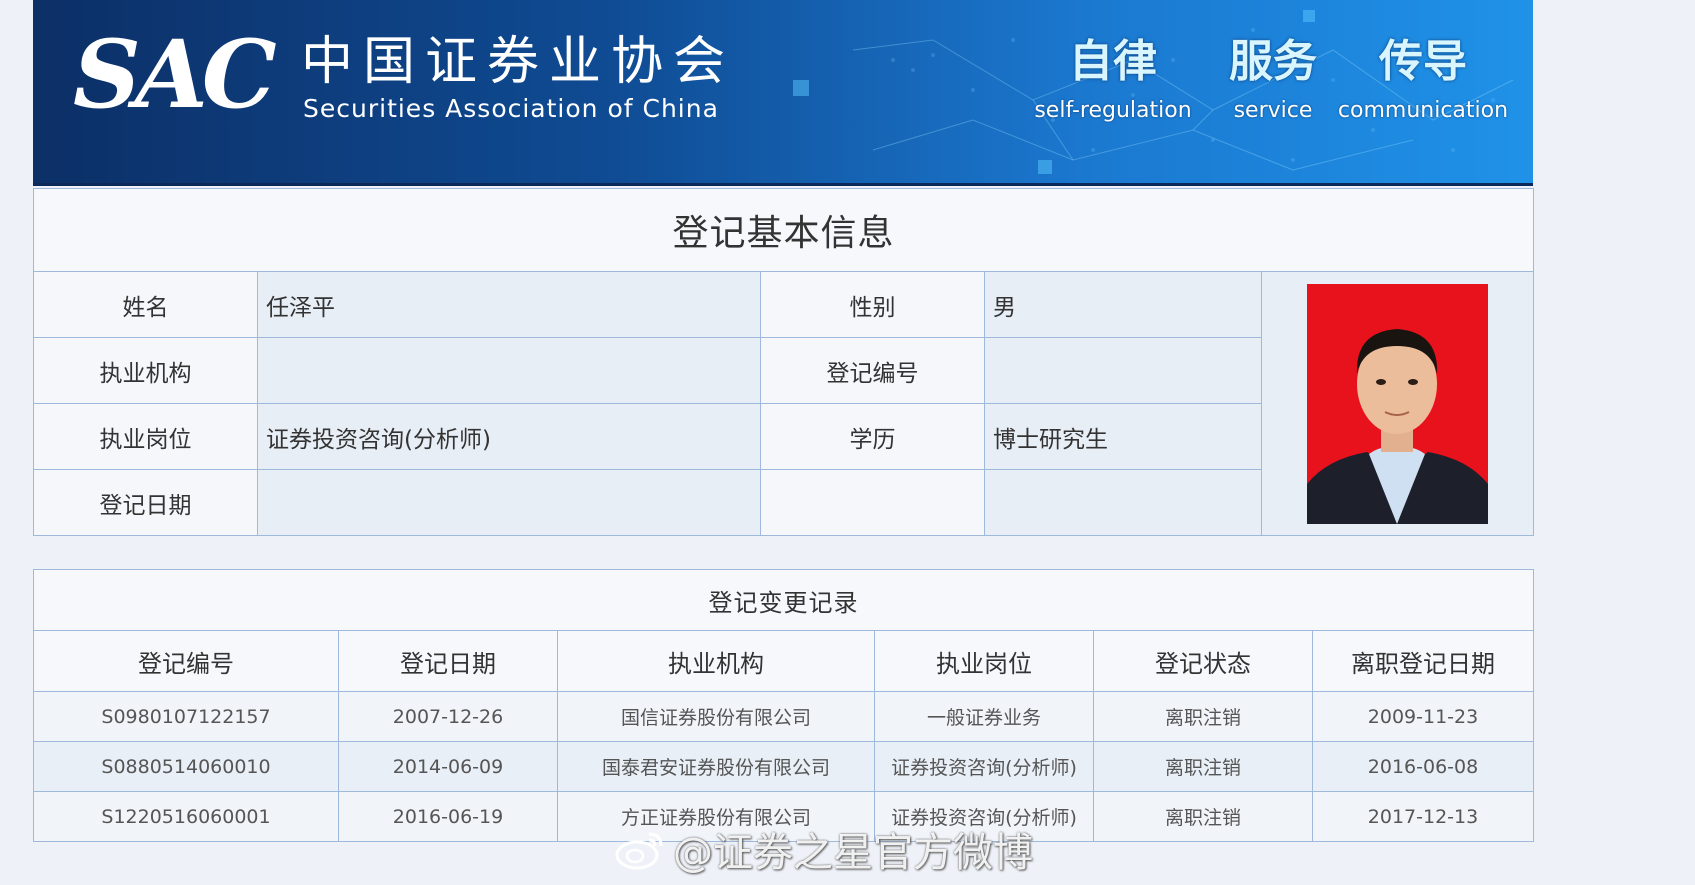 The height and width of the screenshot is (885, 1695). Describe the element at coordinates (872, 370) in the screenshot. I see `label-reg-number: 登记编号` at that location.